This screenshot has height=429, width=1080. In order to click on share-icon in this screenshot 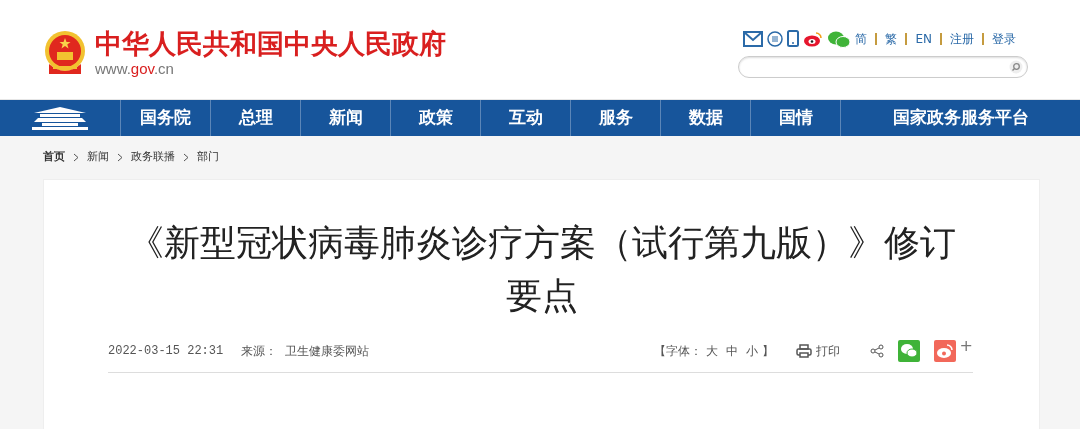, I will do `click(876, 350)`.